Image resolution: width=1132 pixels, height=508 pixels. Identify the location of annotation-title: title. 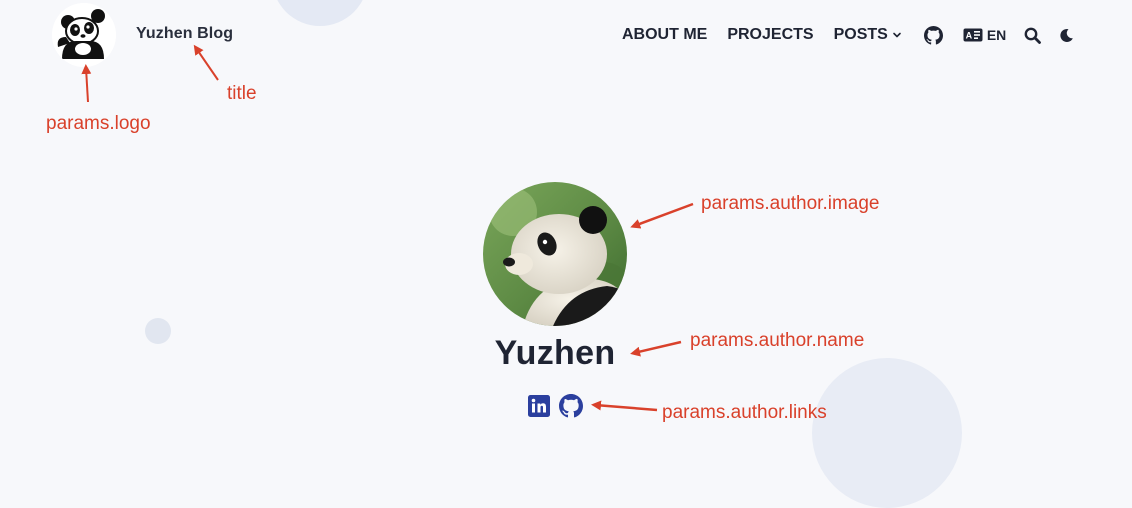
(242, 93).